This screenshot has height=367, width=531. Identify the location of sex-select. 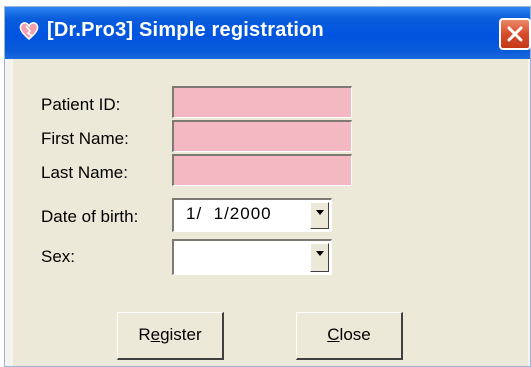
(252, 257).